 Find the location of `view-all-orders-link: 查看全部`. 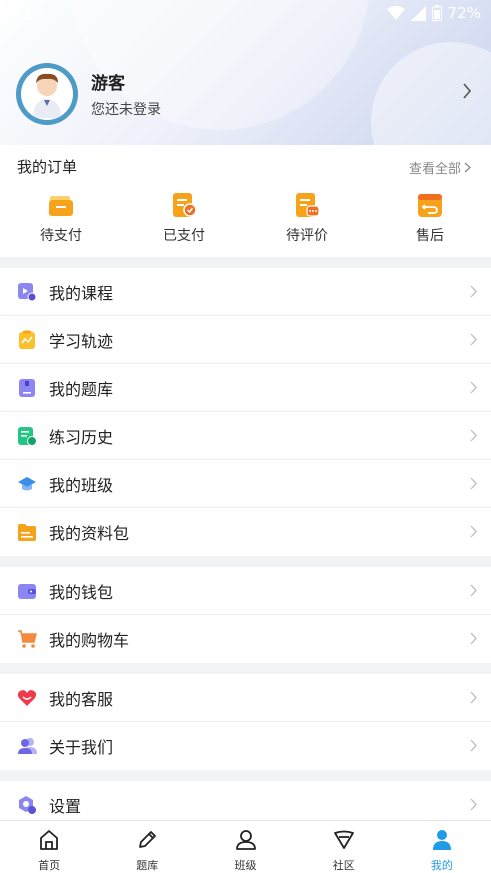

view-all-orders-link: 查看全部 is located at coordinates (440, 167).